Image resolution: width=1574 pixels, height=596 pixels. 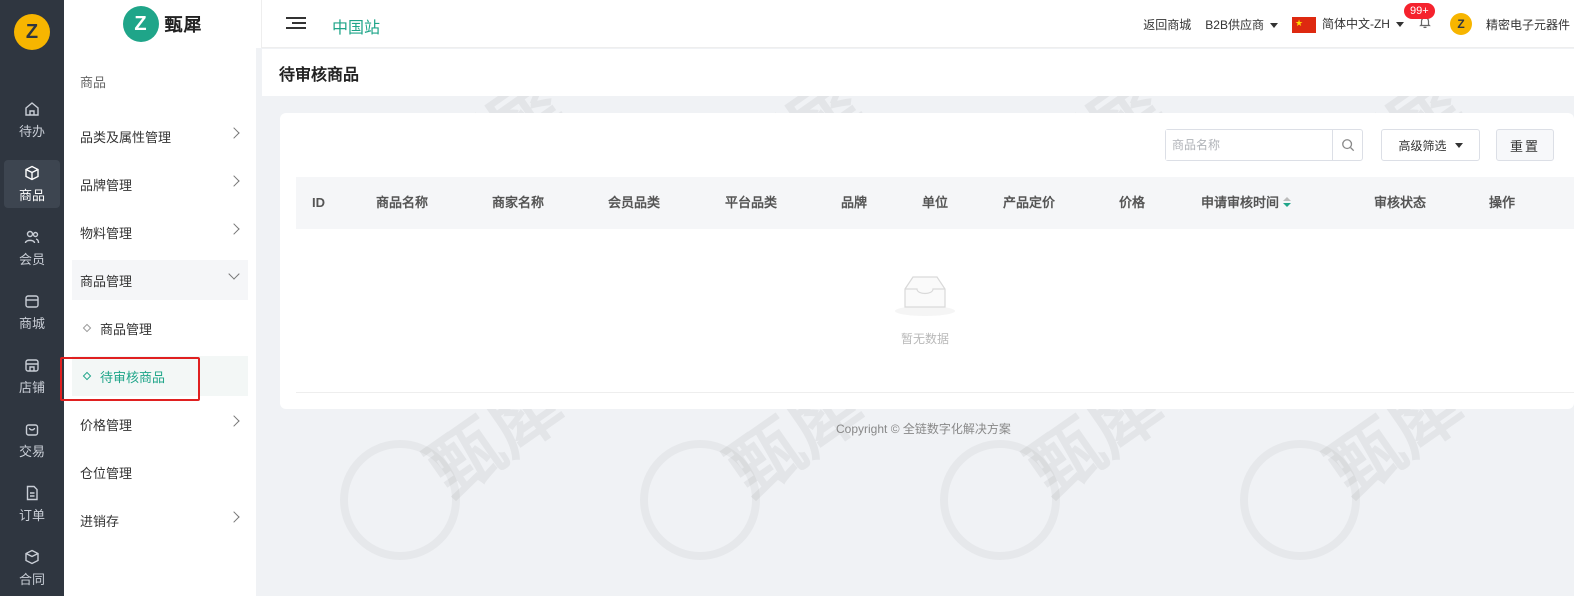 What do you see at coordinates (140, 24) in the screenshot?
I see `brand-logo: Z` at bounding box center [140, 24].